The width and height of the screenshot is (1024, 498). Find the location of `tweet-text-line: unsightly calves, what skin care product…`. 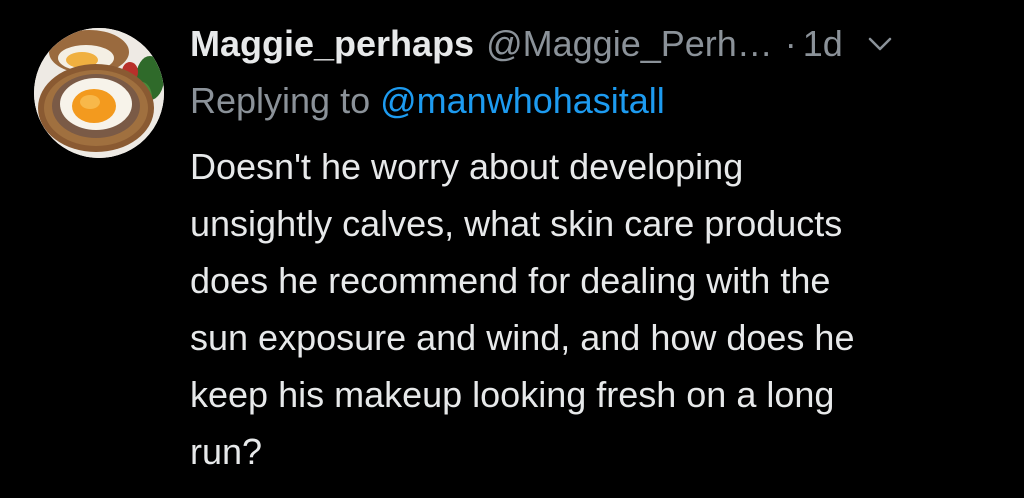

tweet-text-line: unsightly calves, what skin care product… is located at coordinates (516, 223).